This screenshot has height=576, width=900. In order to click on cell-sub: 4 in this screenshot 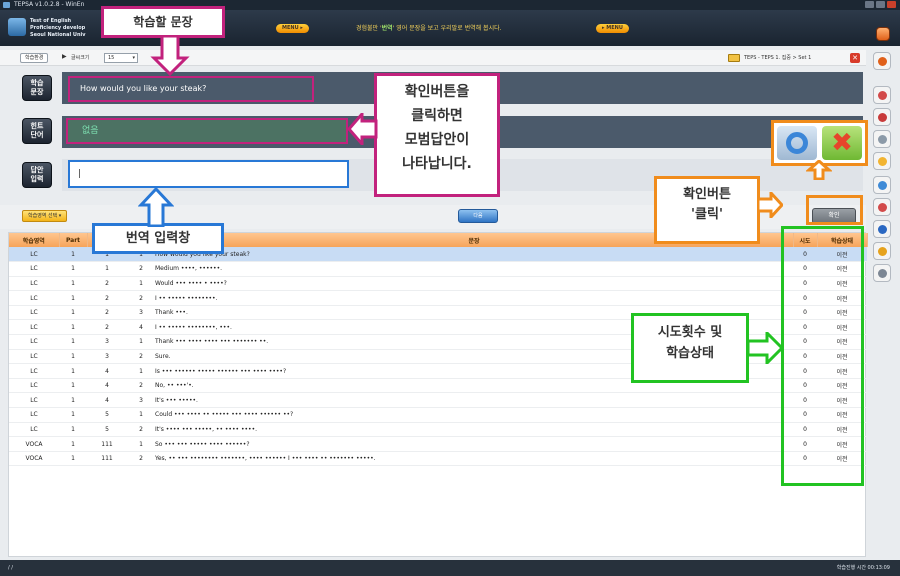, I will do `click(141, 327)`.